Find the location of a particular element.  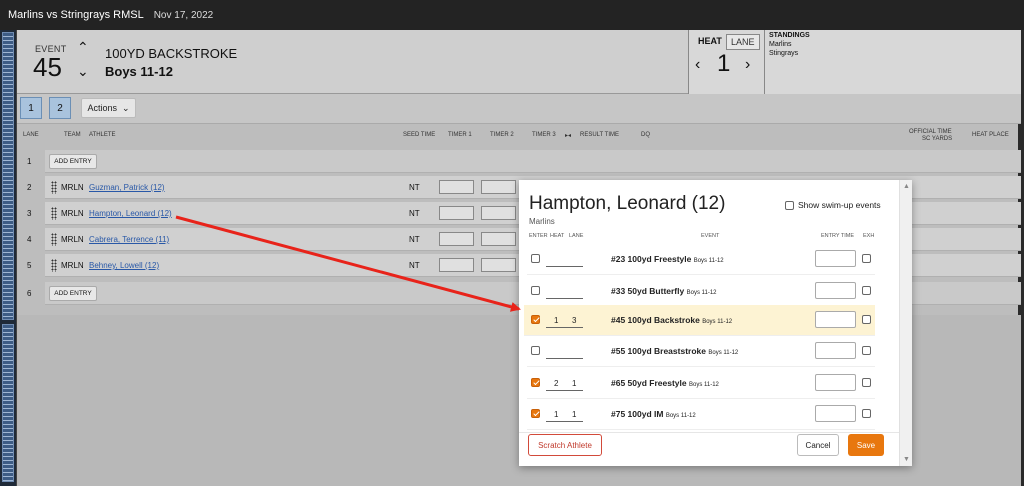

col-lane: LANE is located at coordinates (31, 135).